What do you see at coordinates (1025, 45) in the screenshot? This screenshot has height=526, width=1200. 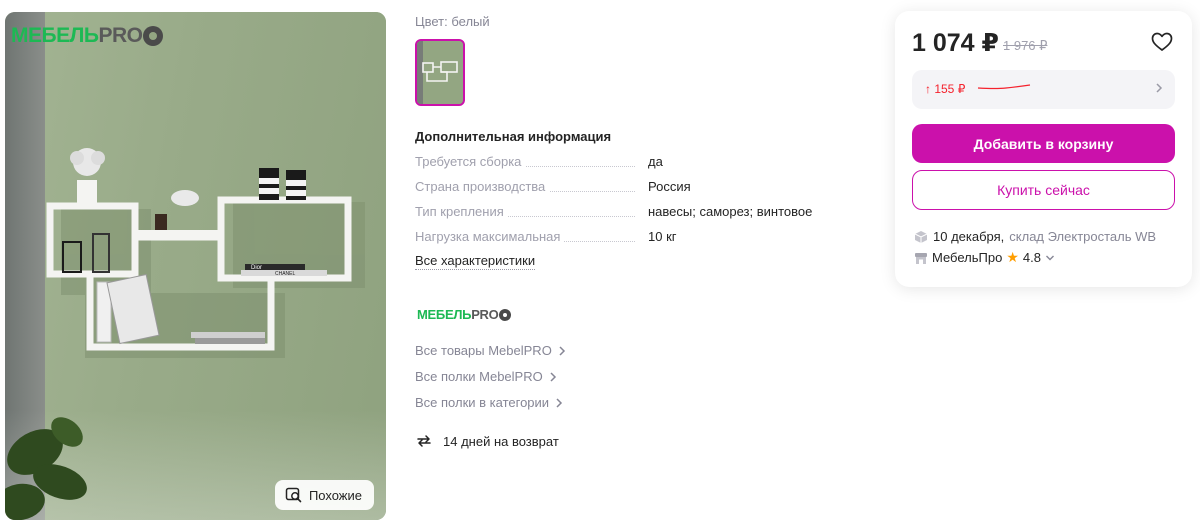 I see `old-price: 1 976 ₽` at bounding box center [1025, 45].